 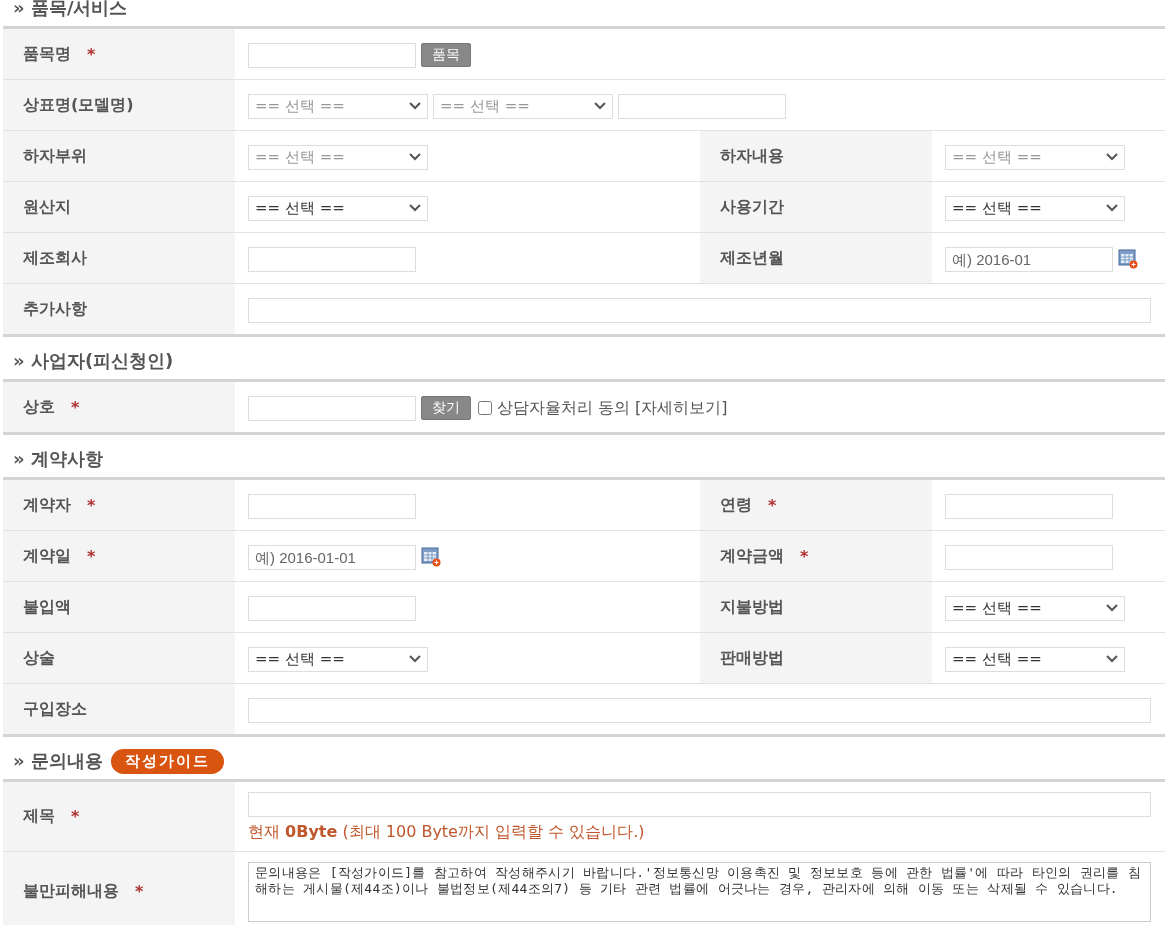 I want to click on label-text: 하자부위, so click(x=55, y=156).